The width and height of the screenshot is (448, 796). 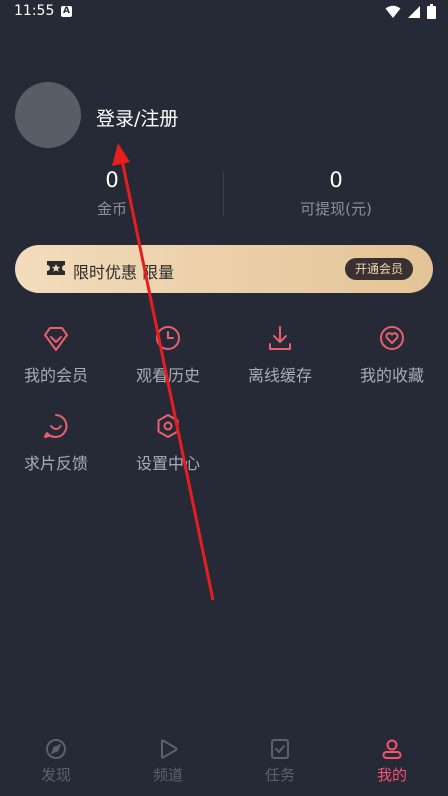 I want to click on menu-item-history: 观看历史, so click(x=168, y=354).